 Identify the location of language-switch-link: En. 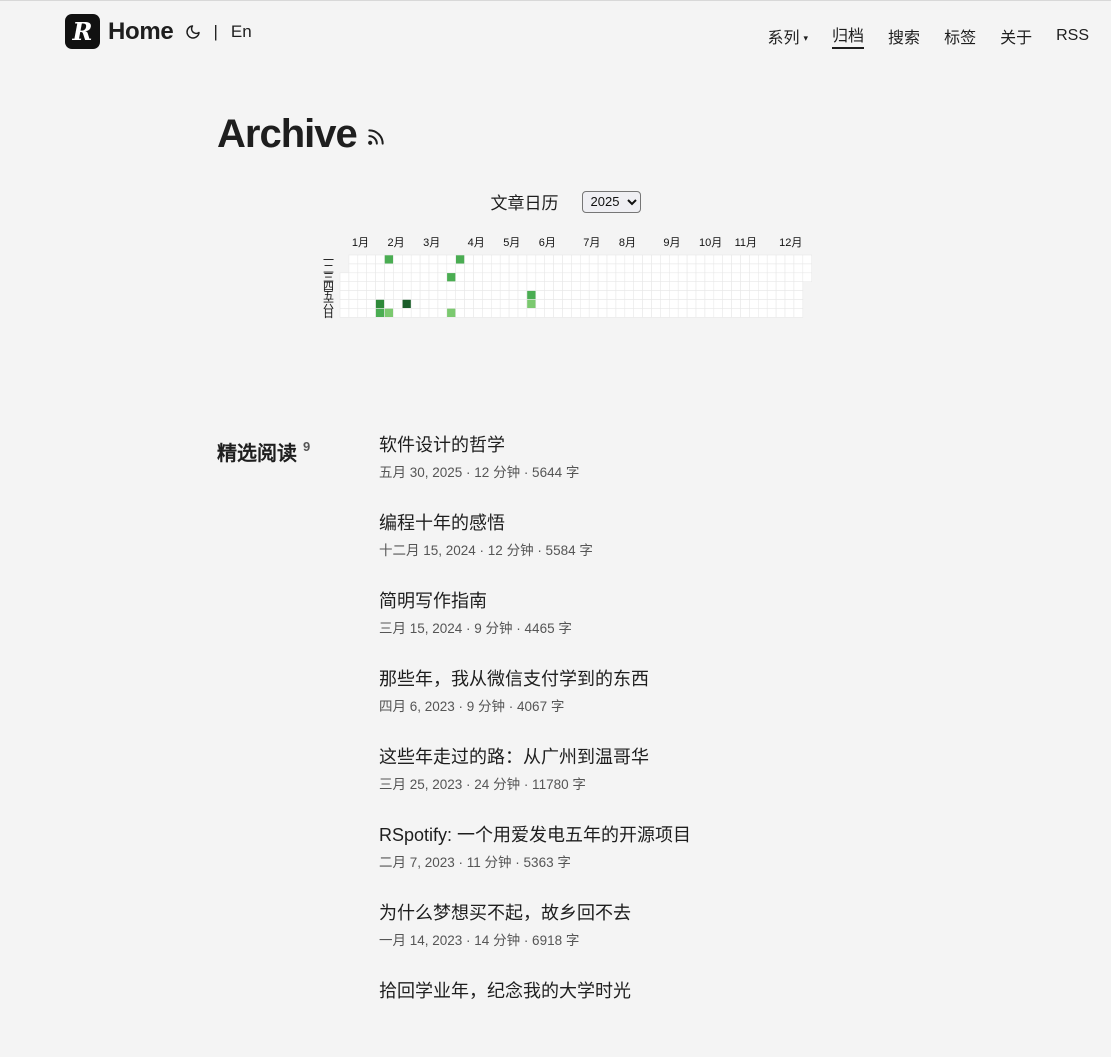
(241, 32).